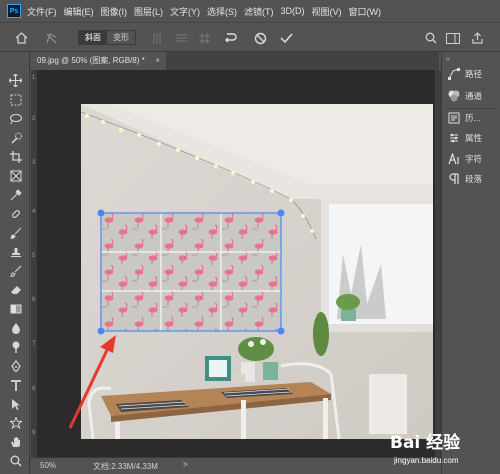 The height and width of the screenshot is (474, 500). I want to click on transform-handle-top-left, so click(101, 213).